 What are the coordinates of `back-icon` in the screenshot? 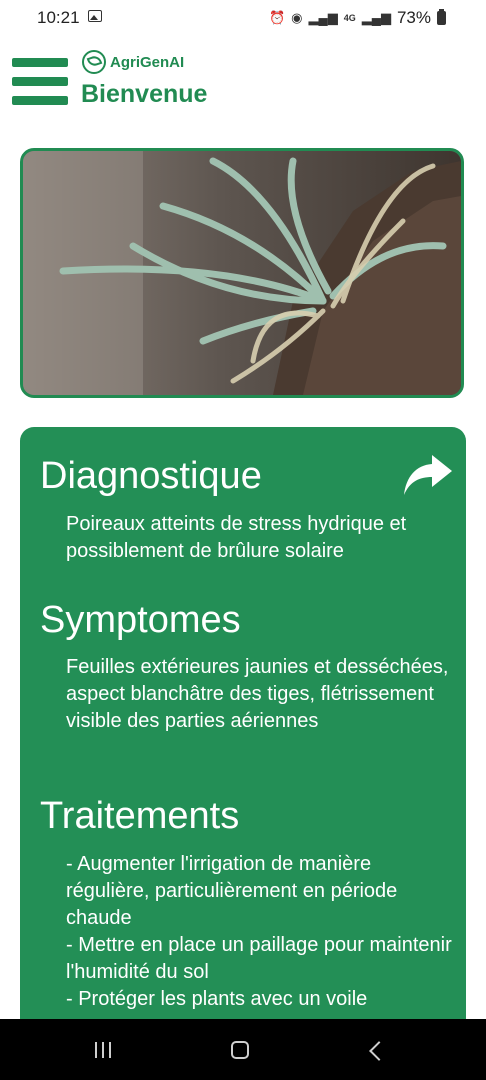 It's located at (379, 1051).